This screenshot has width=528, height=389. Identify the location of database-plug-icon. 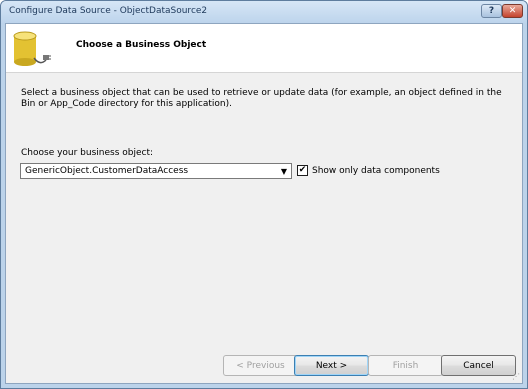
(32, 48).